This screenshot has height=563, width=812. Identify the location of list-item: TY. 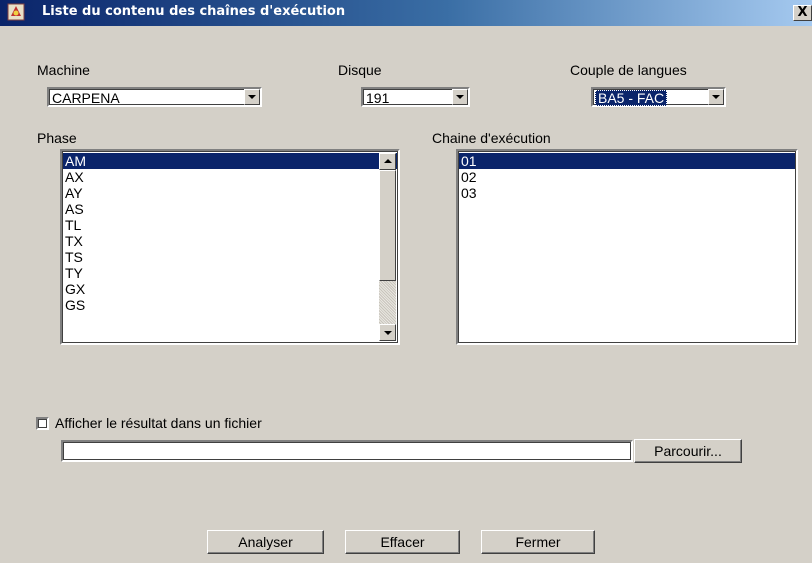
(230, 273).